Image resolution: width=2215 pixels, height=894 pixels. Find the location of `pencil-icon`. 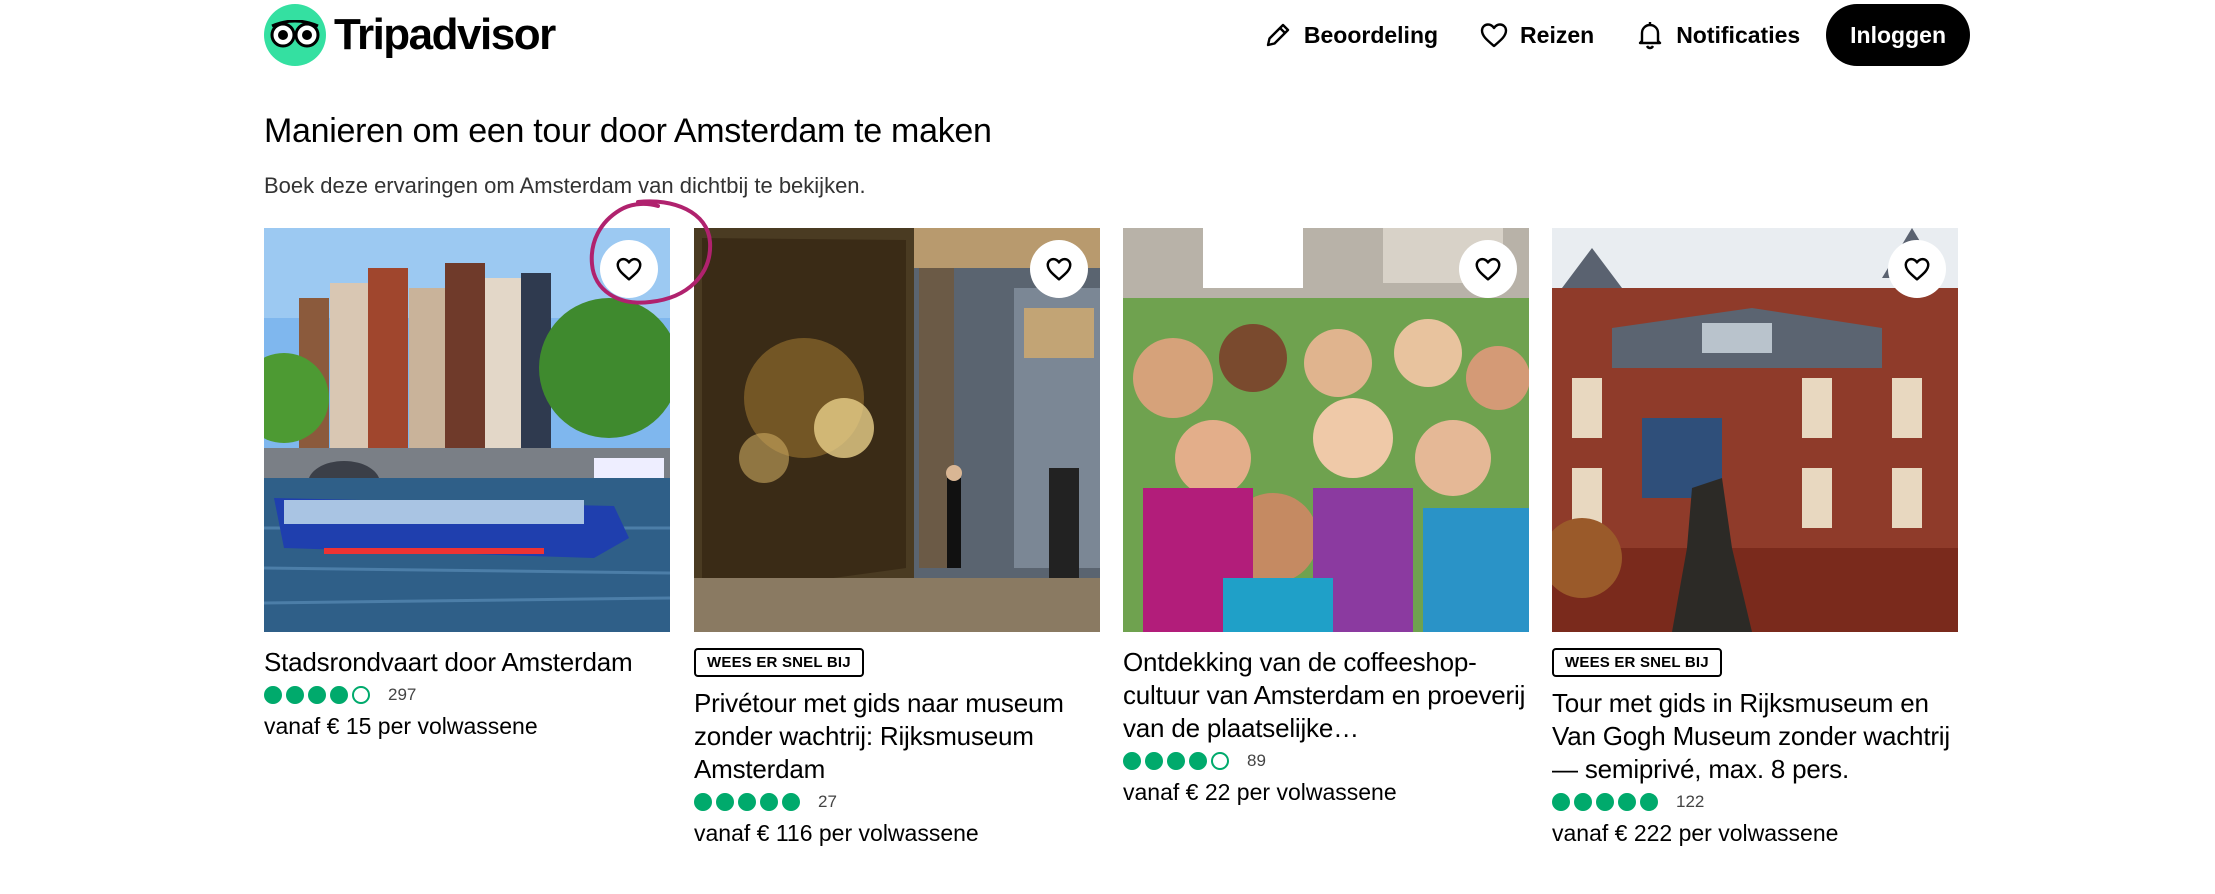

pencil-icon is located at coordinates (1278, 35).